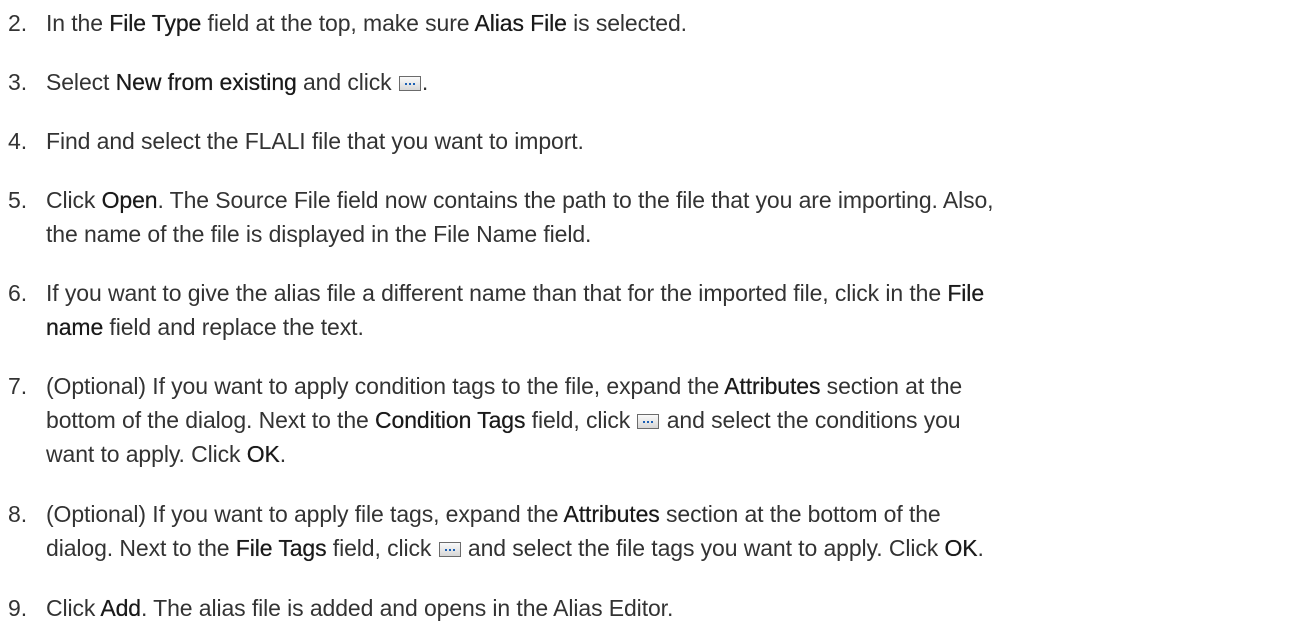 Image resolution: width=1301 pixels, height=643 pixels. I want to click on step-text: section at the, so click(891, 386).